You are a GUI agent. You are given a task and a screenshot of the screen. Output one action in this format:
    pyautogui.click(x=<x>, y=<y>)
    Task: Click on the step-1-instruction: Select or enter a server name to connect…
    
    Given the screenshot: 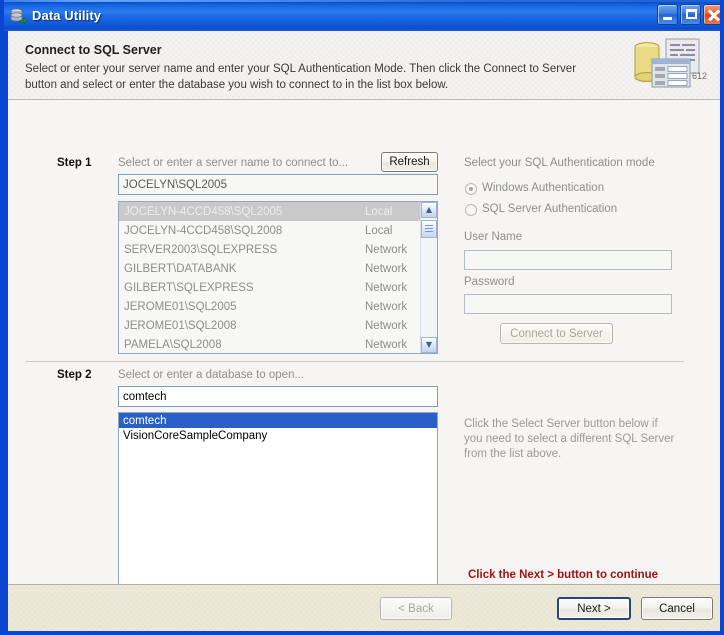 What is the action you would take?
    pyautogui.click(x=233, y=163)
    